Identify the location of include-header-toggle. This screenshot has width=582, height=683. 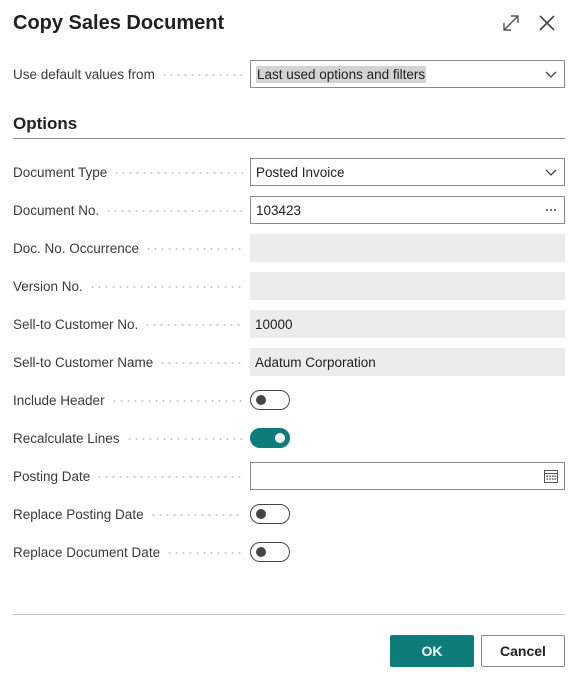
(270, 400).